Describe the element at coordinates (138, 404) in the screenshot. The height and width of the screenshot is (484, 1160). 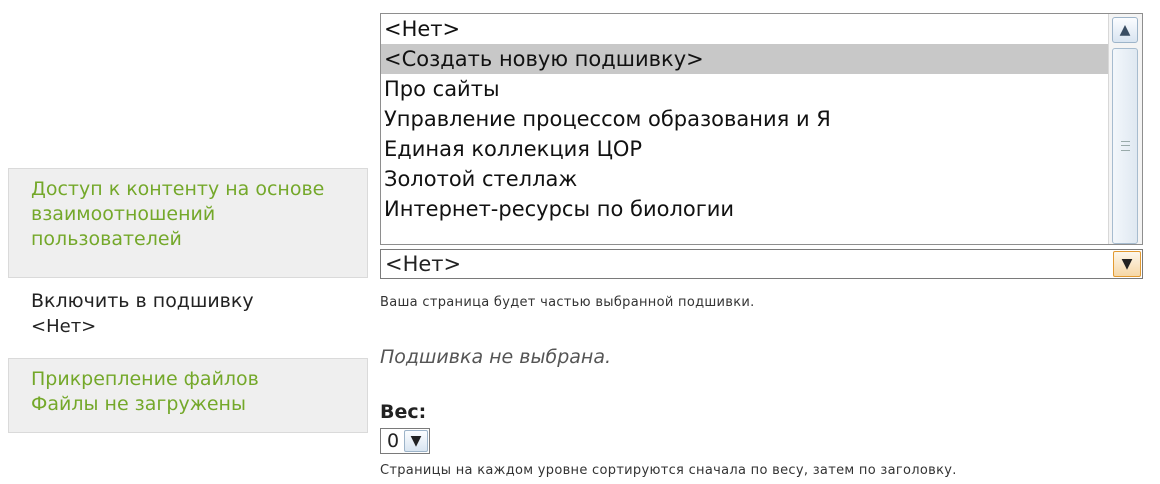
I see `tab-summary: Файлы не загружены` at that location.